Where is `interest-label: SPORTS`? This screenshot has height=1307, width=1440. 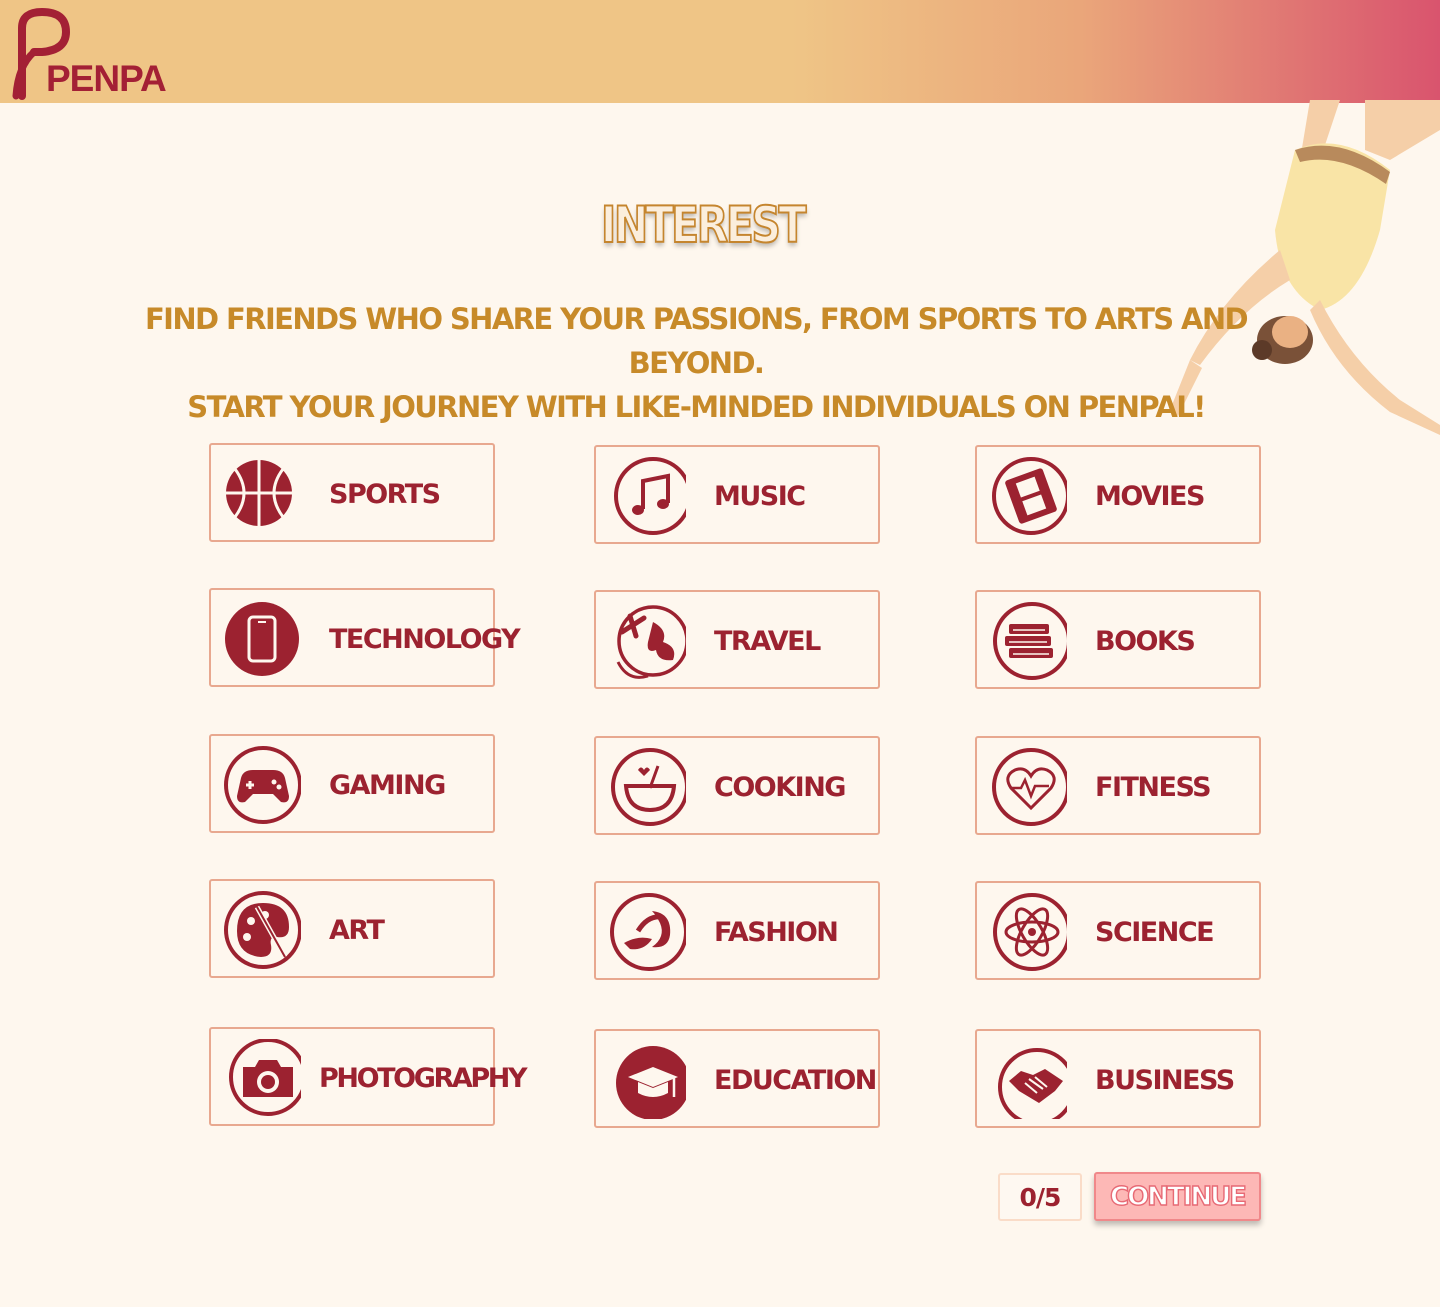 interest-label: SPORTS is located at coordinates (385, 494).